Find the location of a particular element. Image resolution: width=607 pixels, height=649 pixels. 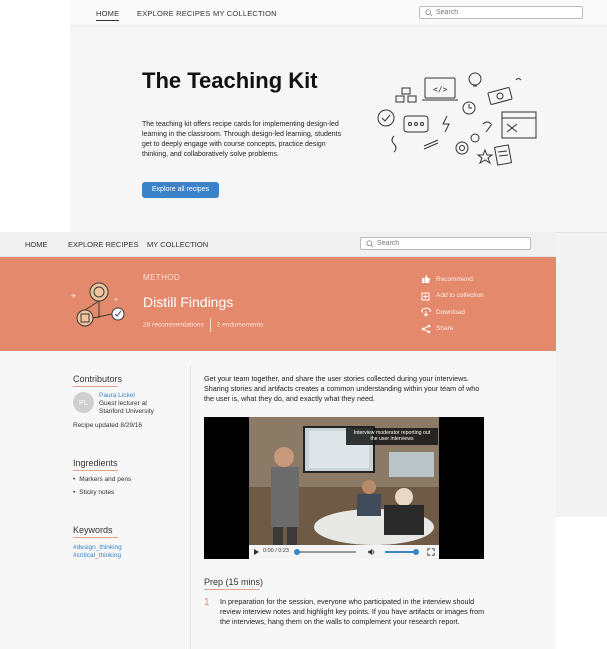

avatar: PL is located at coordinates (83, 402).